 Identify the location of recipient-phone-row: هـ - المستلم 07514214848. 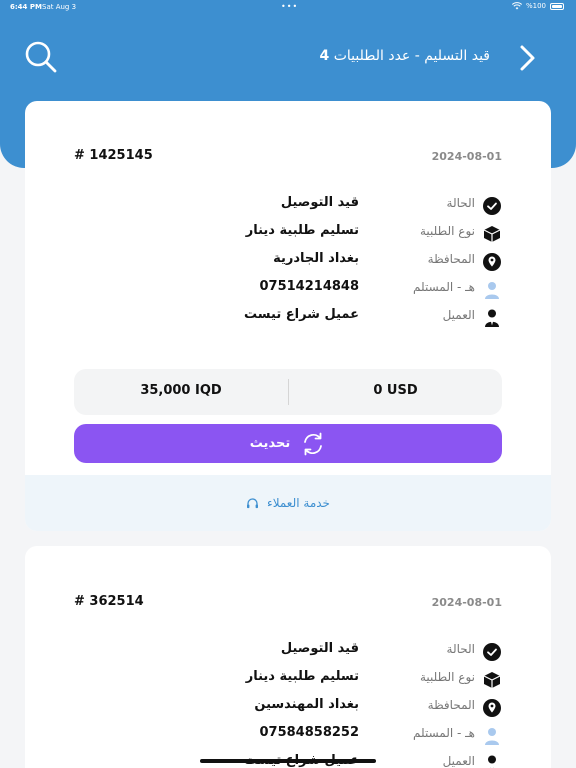
(288, 289).